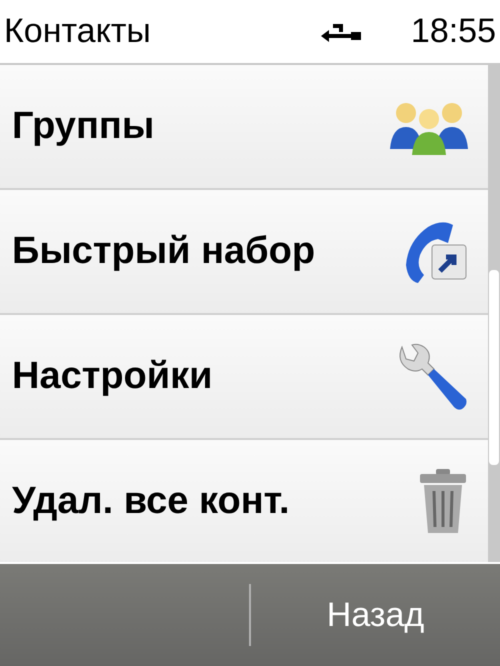  I want to click on usb-connection-icon, so click(341, 32).